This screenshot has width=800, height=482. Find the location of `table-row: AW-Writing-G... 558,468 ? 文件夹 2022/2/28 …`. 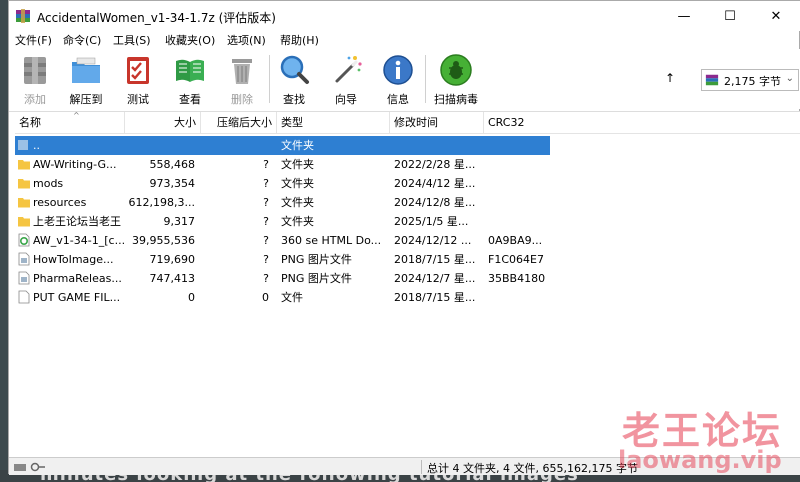

table-row: AW-Writing-G... 558,468 ? 文件夹 2022/2/28 … is located at coordinates (282, 164).